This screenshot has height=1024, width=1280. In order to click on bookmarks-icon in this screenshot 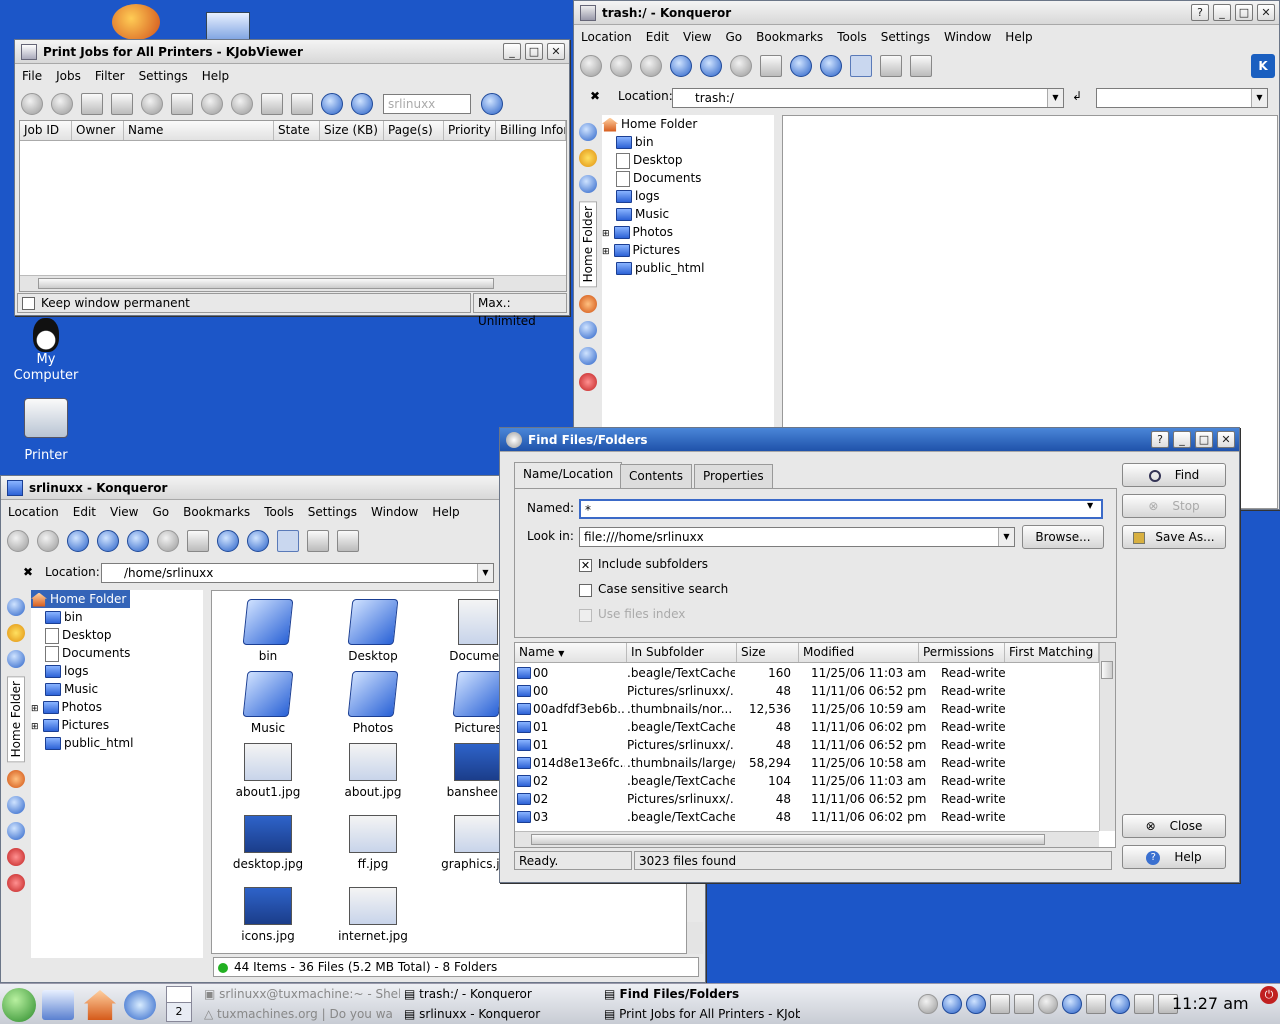, I will do `click(588, 158)`.